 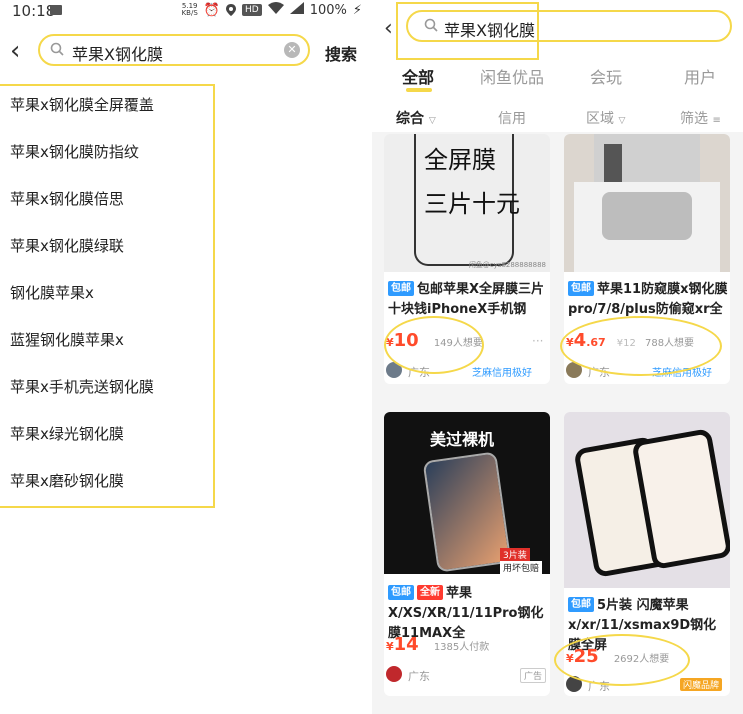 What do you see at coordinates (74, 151) in the screenshot?
I see `suggestion-item: 苹果x钢化膜防指纹` at bounding box center [74, 151].